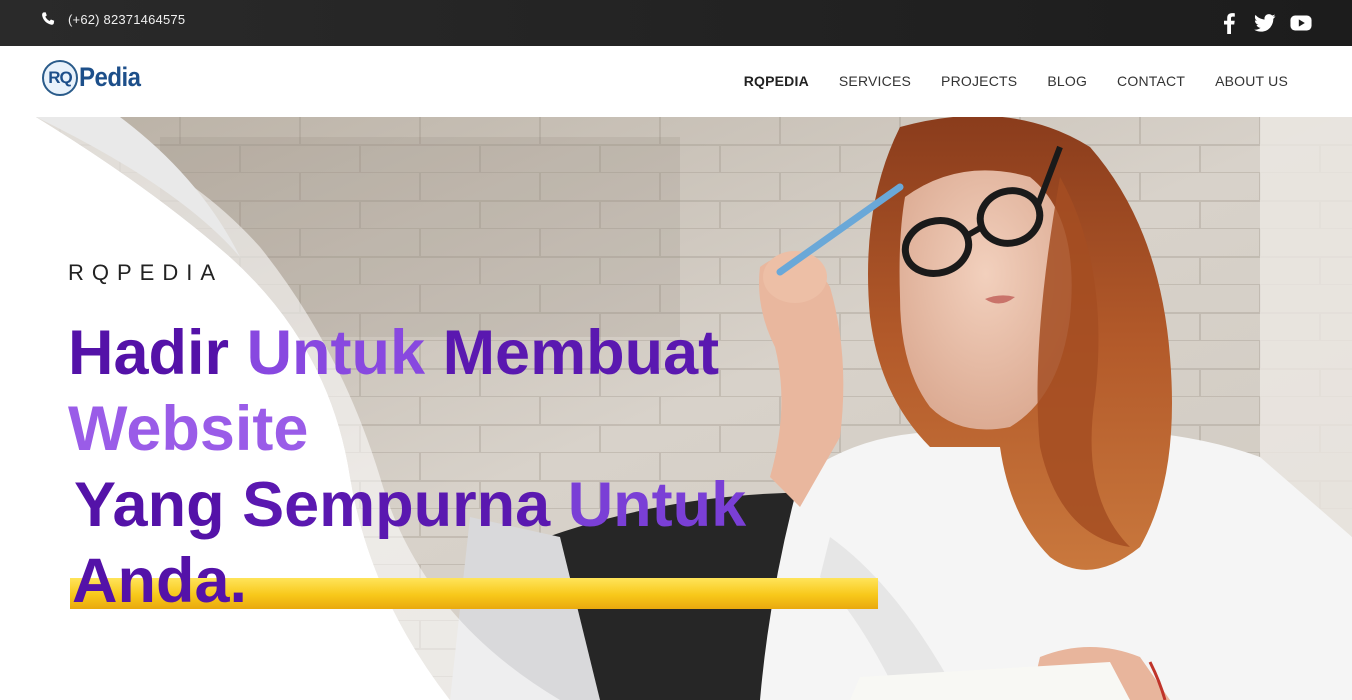  Describe the element at coordinates (1251, 81) in the screenshot. I see `nav-item-about-us: ABOUT US` at that location.